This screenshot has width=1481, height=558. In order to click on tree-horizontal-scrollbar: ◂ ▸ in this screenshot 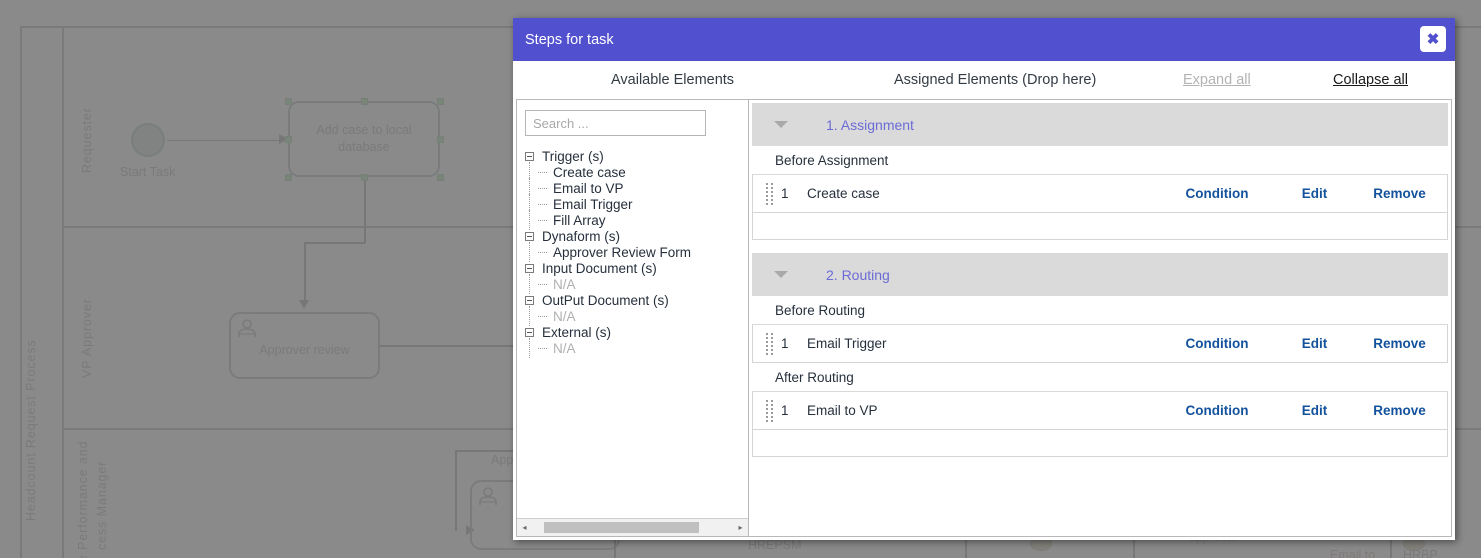, I will do `click(632, 527)`.